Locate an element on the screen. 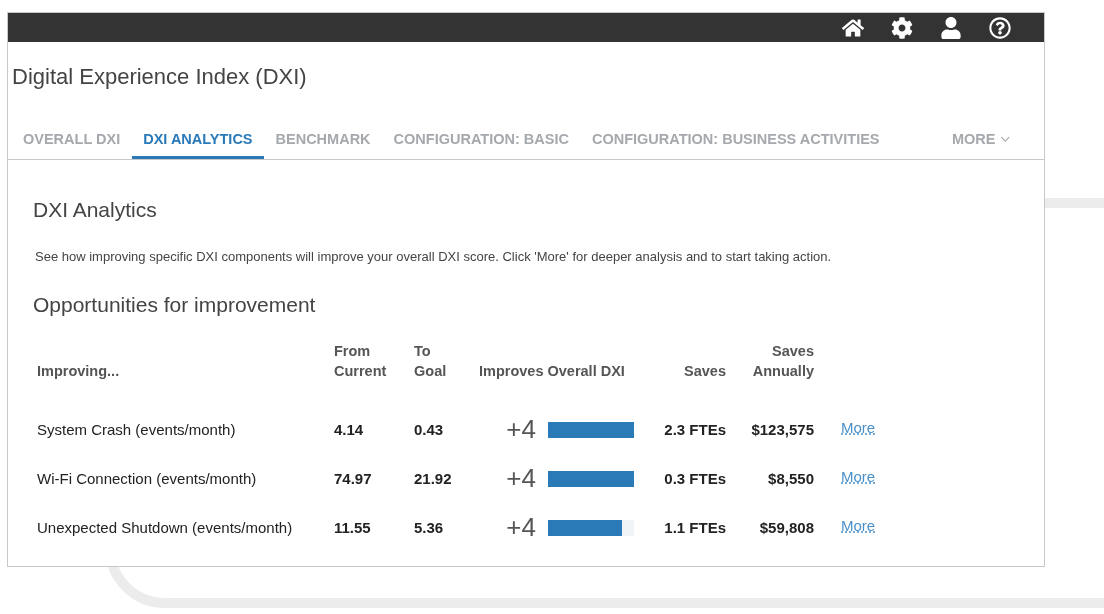  table-cell-text: $123,575 is located at coordinates (782, 430).